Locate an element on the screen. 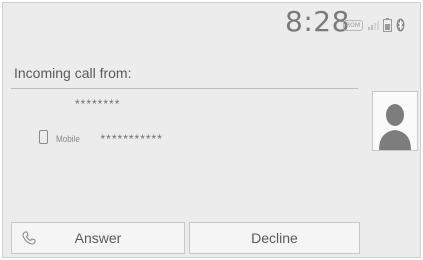 This screenshot has height=260, width=423. phone-number-row: Mobile *********** is located at coordinates (101, 139).